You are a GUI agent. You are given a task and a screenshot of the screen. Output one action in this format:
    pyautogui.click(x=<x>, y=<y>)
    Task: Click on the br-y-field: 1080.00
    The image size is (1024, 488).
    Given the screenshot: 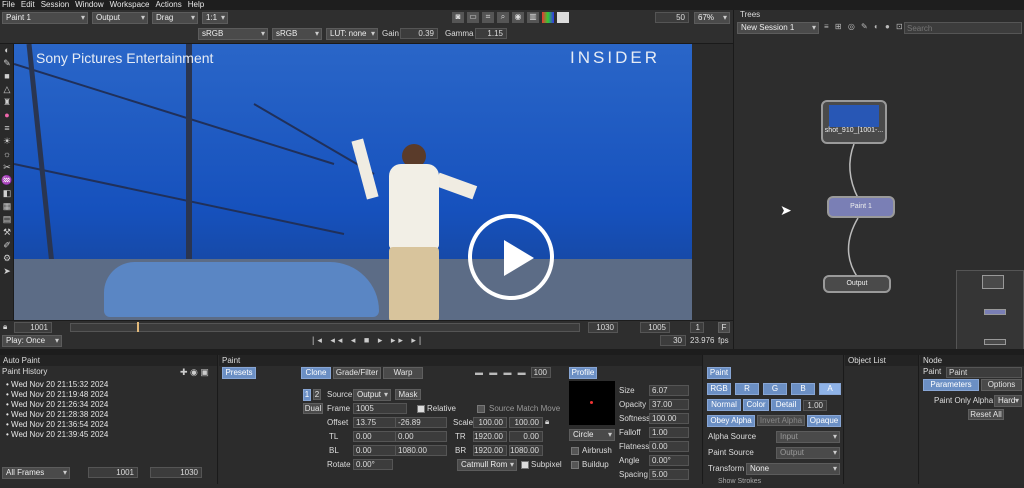 What is the action you would take?
    pyautogui.click(x=526, y=450)
    